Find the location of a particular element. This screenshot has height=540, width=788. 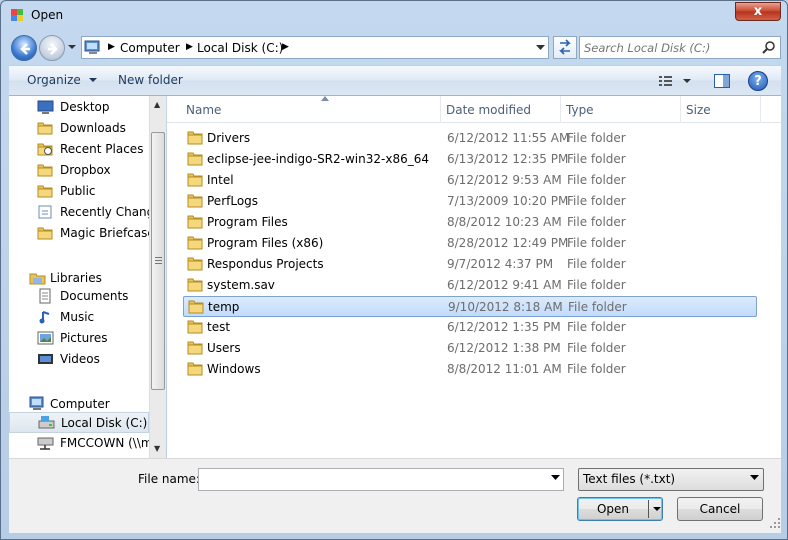

organize-button: Organize is located at coordinates (62, 80).